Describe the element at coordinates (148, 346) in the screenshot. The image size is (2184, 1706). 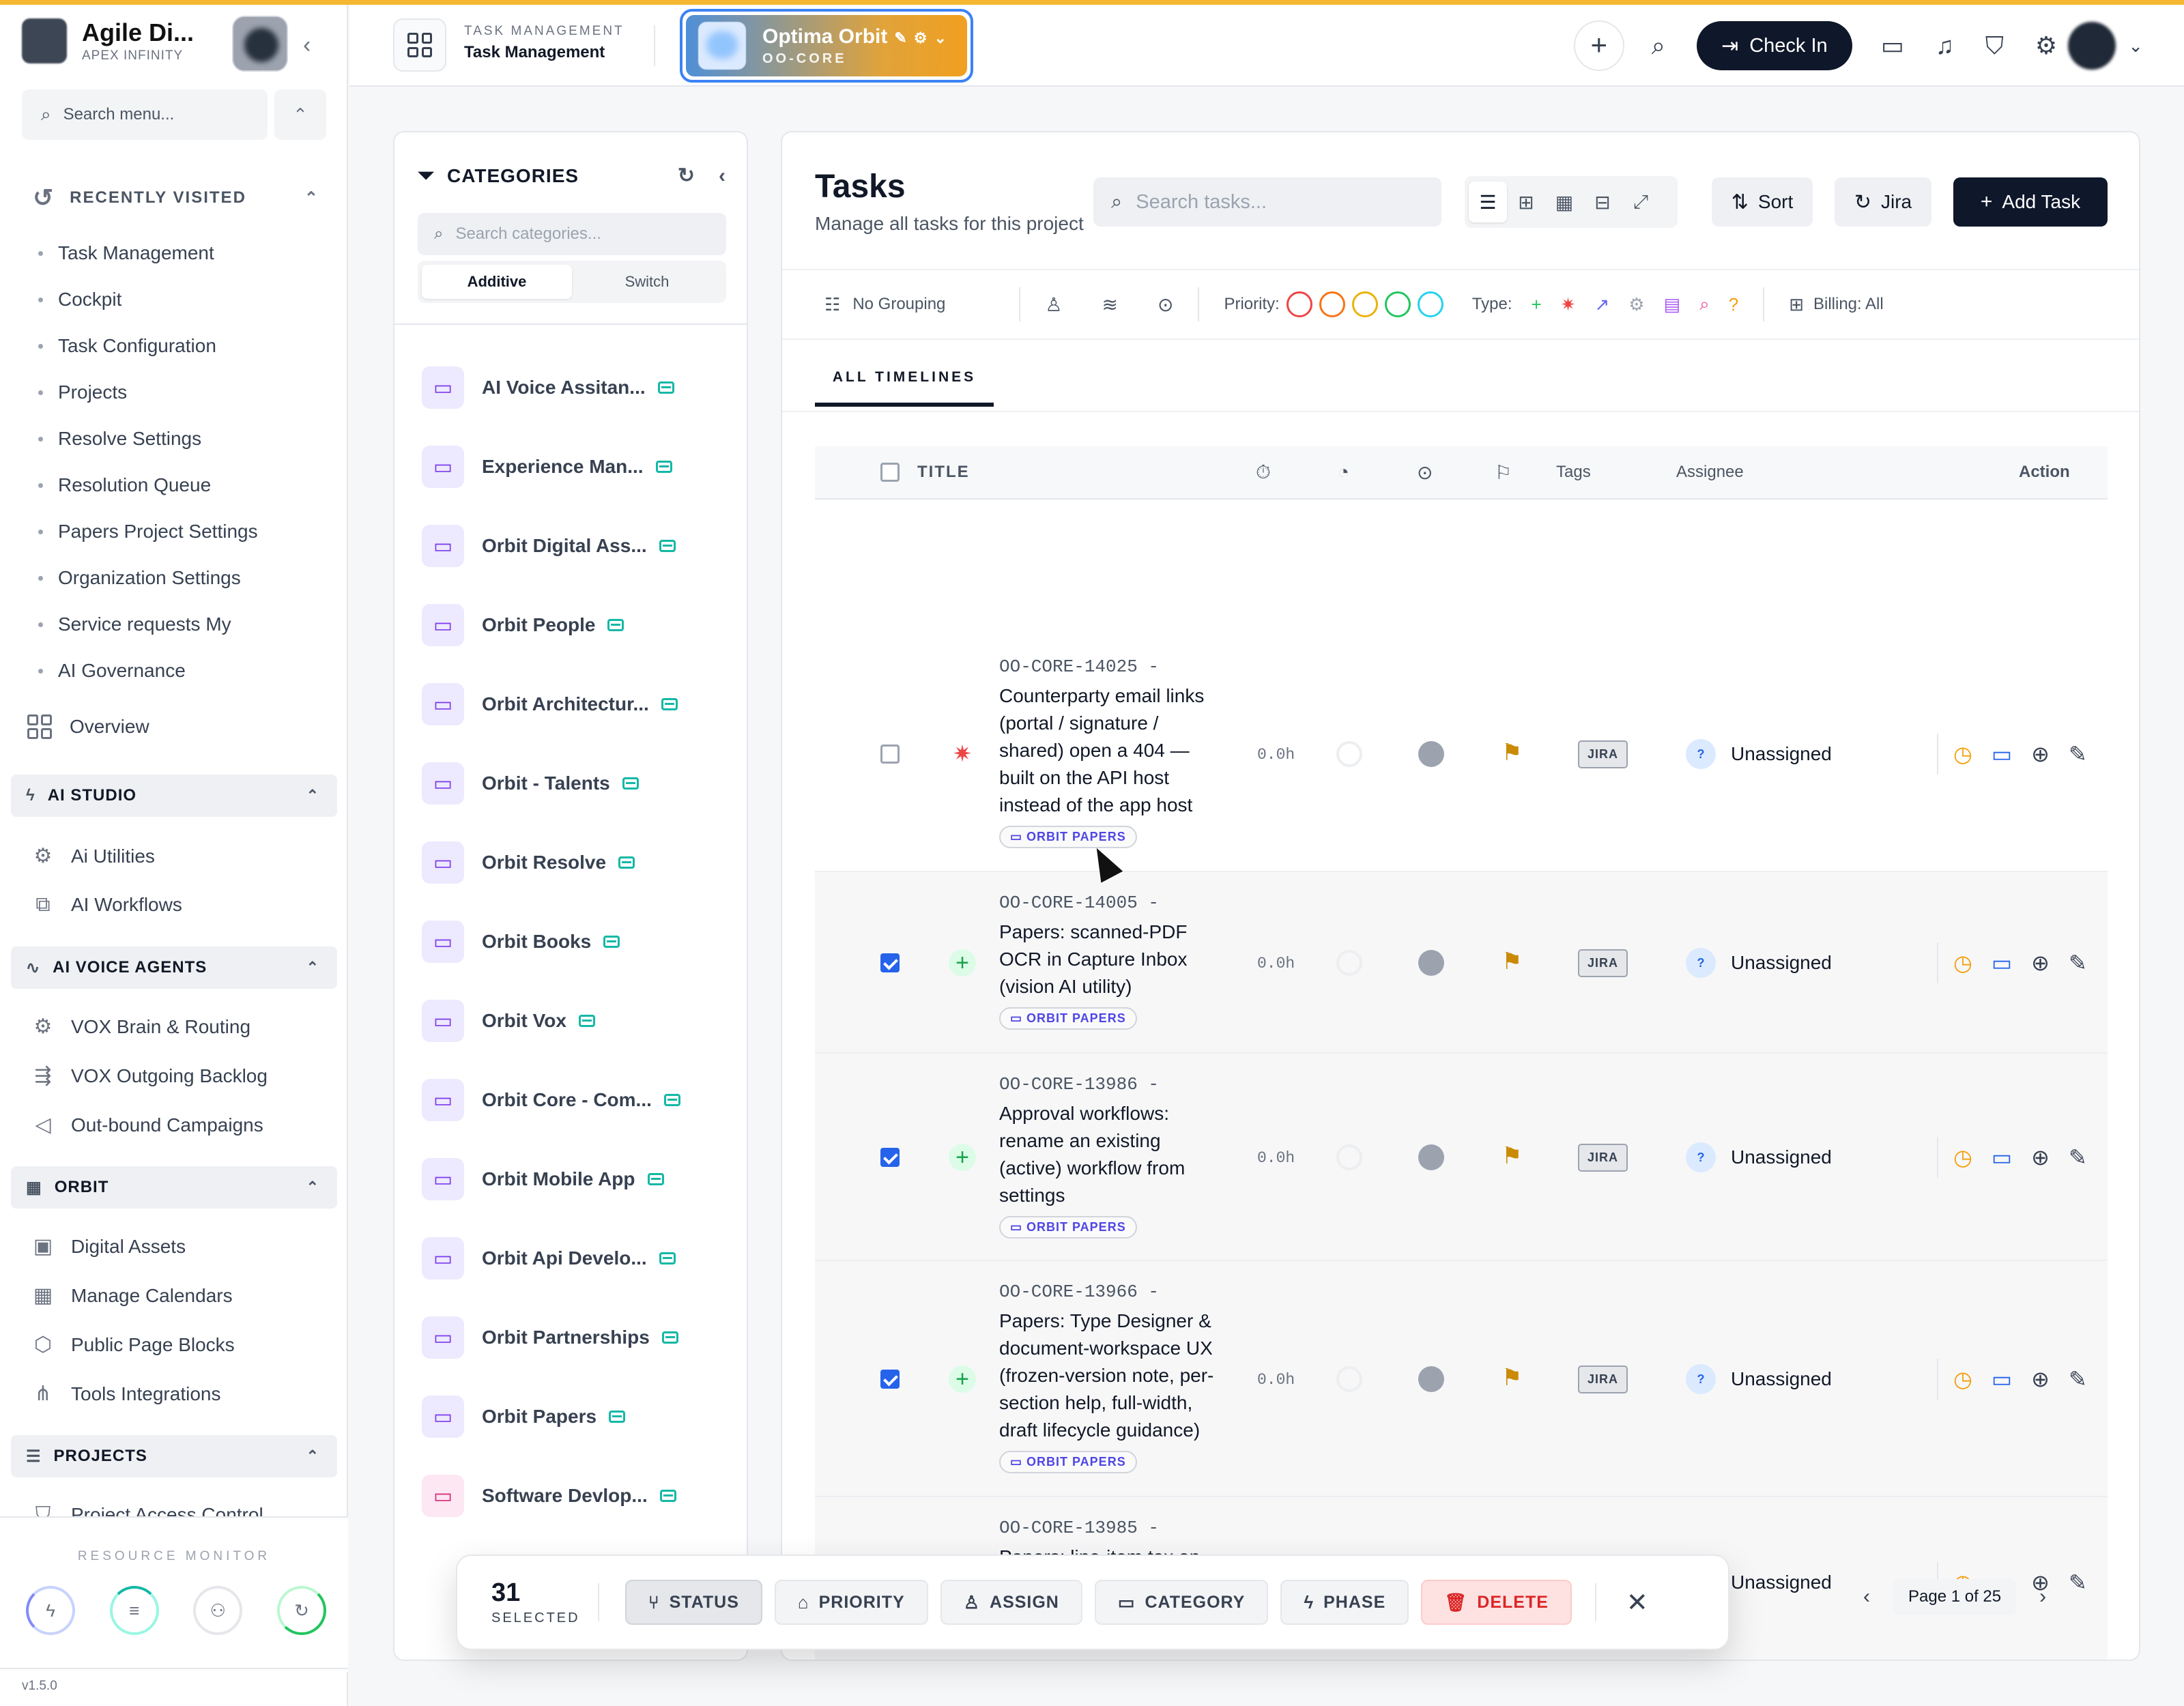
I see `recent-item: Task Configuration` at that location.